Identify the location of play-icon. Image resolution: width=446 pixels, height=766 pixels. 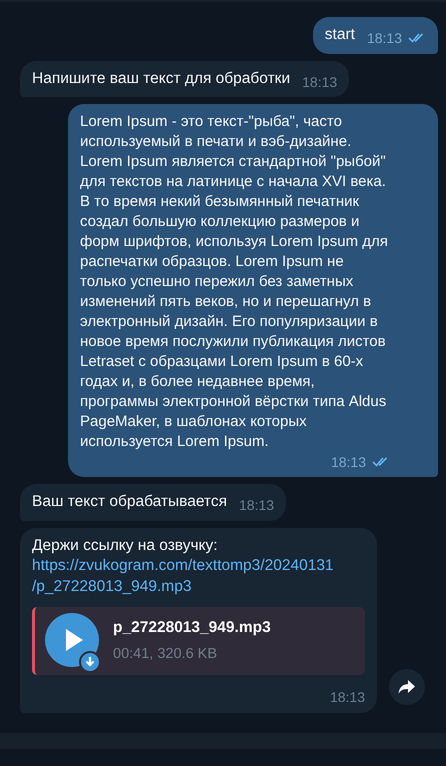
(72, 640).